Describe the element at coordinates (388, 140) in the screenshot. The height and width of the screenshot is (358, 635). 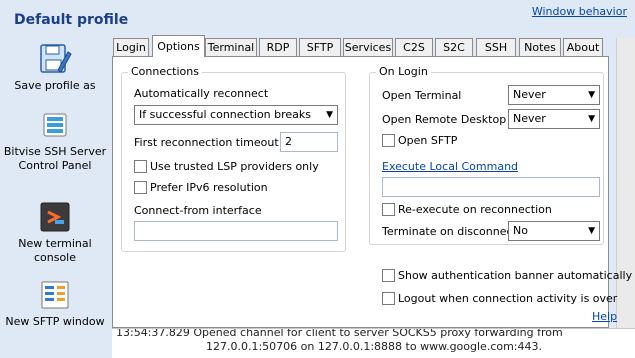
I see `open-sftp-checkbox` at that location.